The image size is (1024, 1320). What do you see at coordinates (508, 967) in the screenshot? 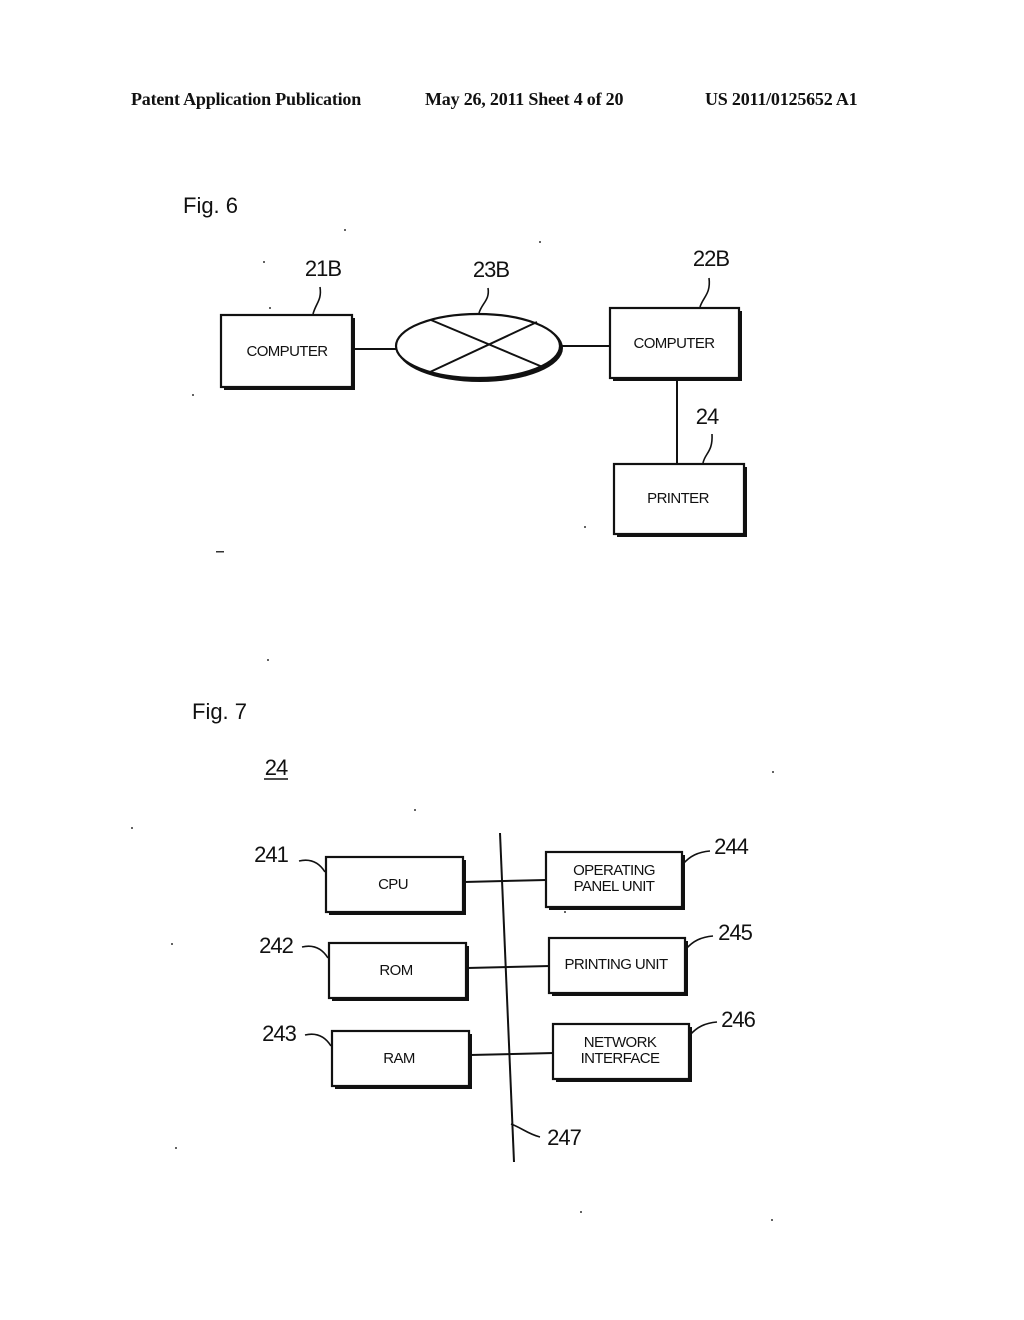
I see `bus-link-rom` at bounding box center [508, 967].